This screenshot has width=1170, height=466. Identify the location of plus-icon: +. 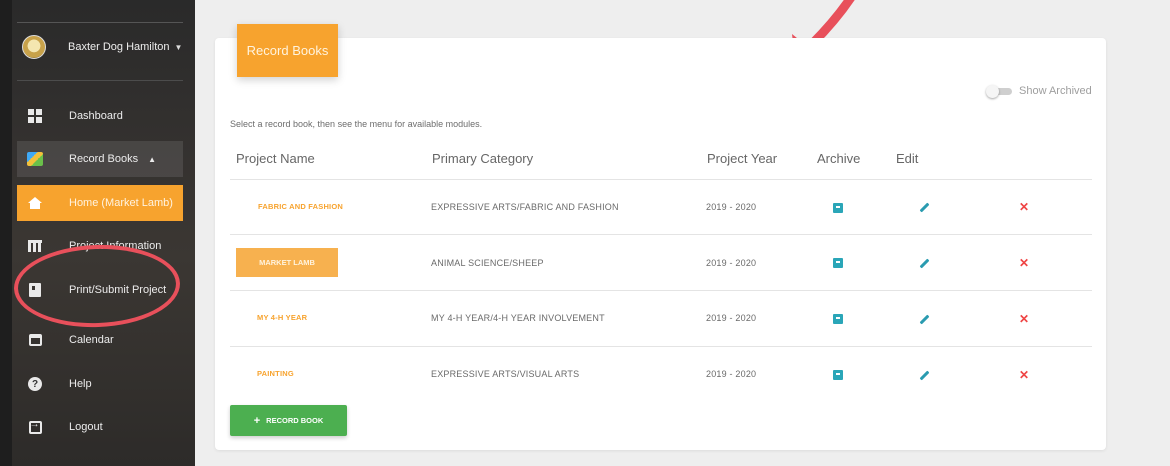
(257, 420).